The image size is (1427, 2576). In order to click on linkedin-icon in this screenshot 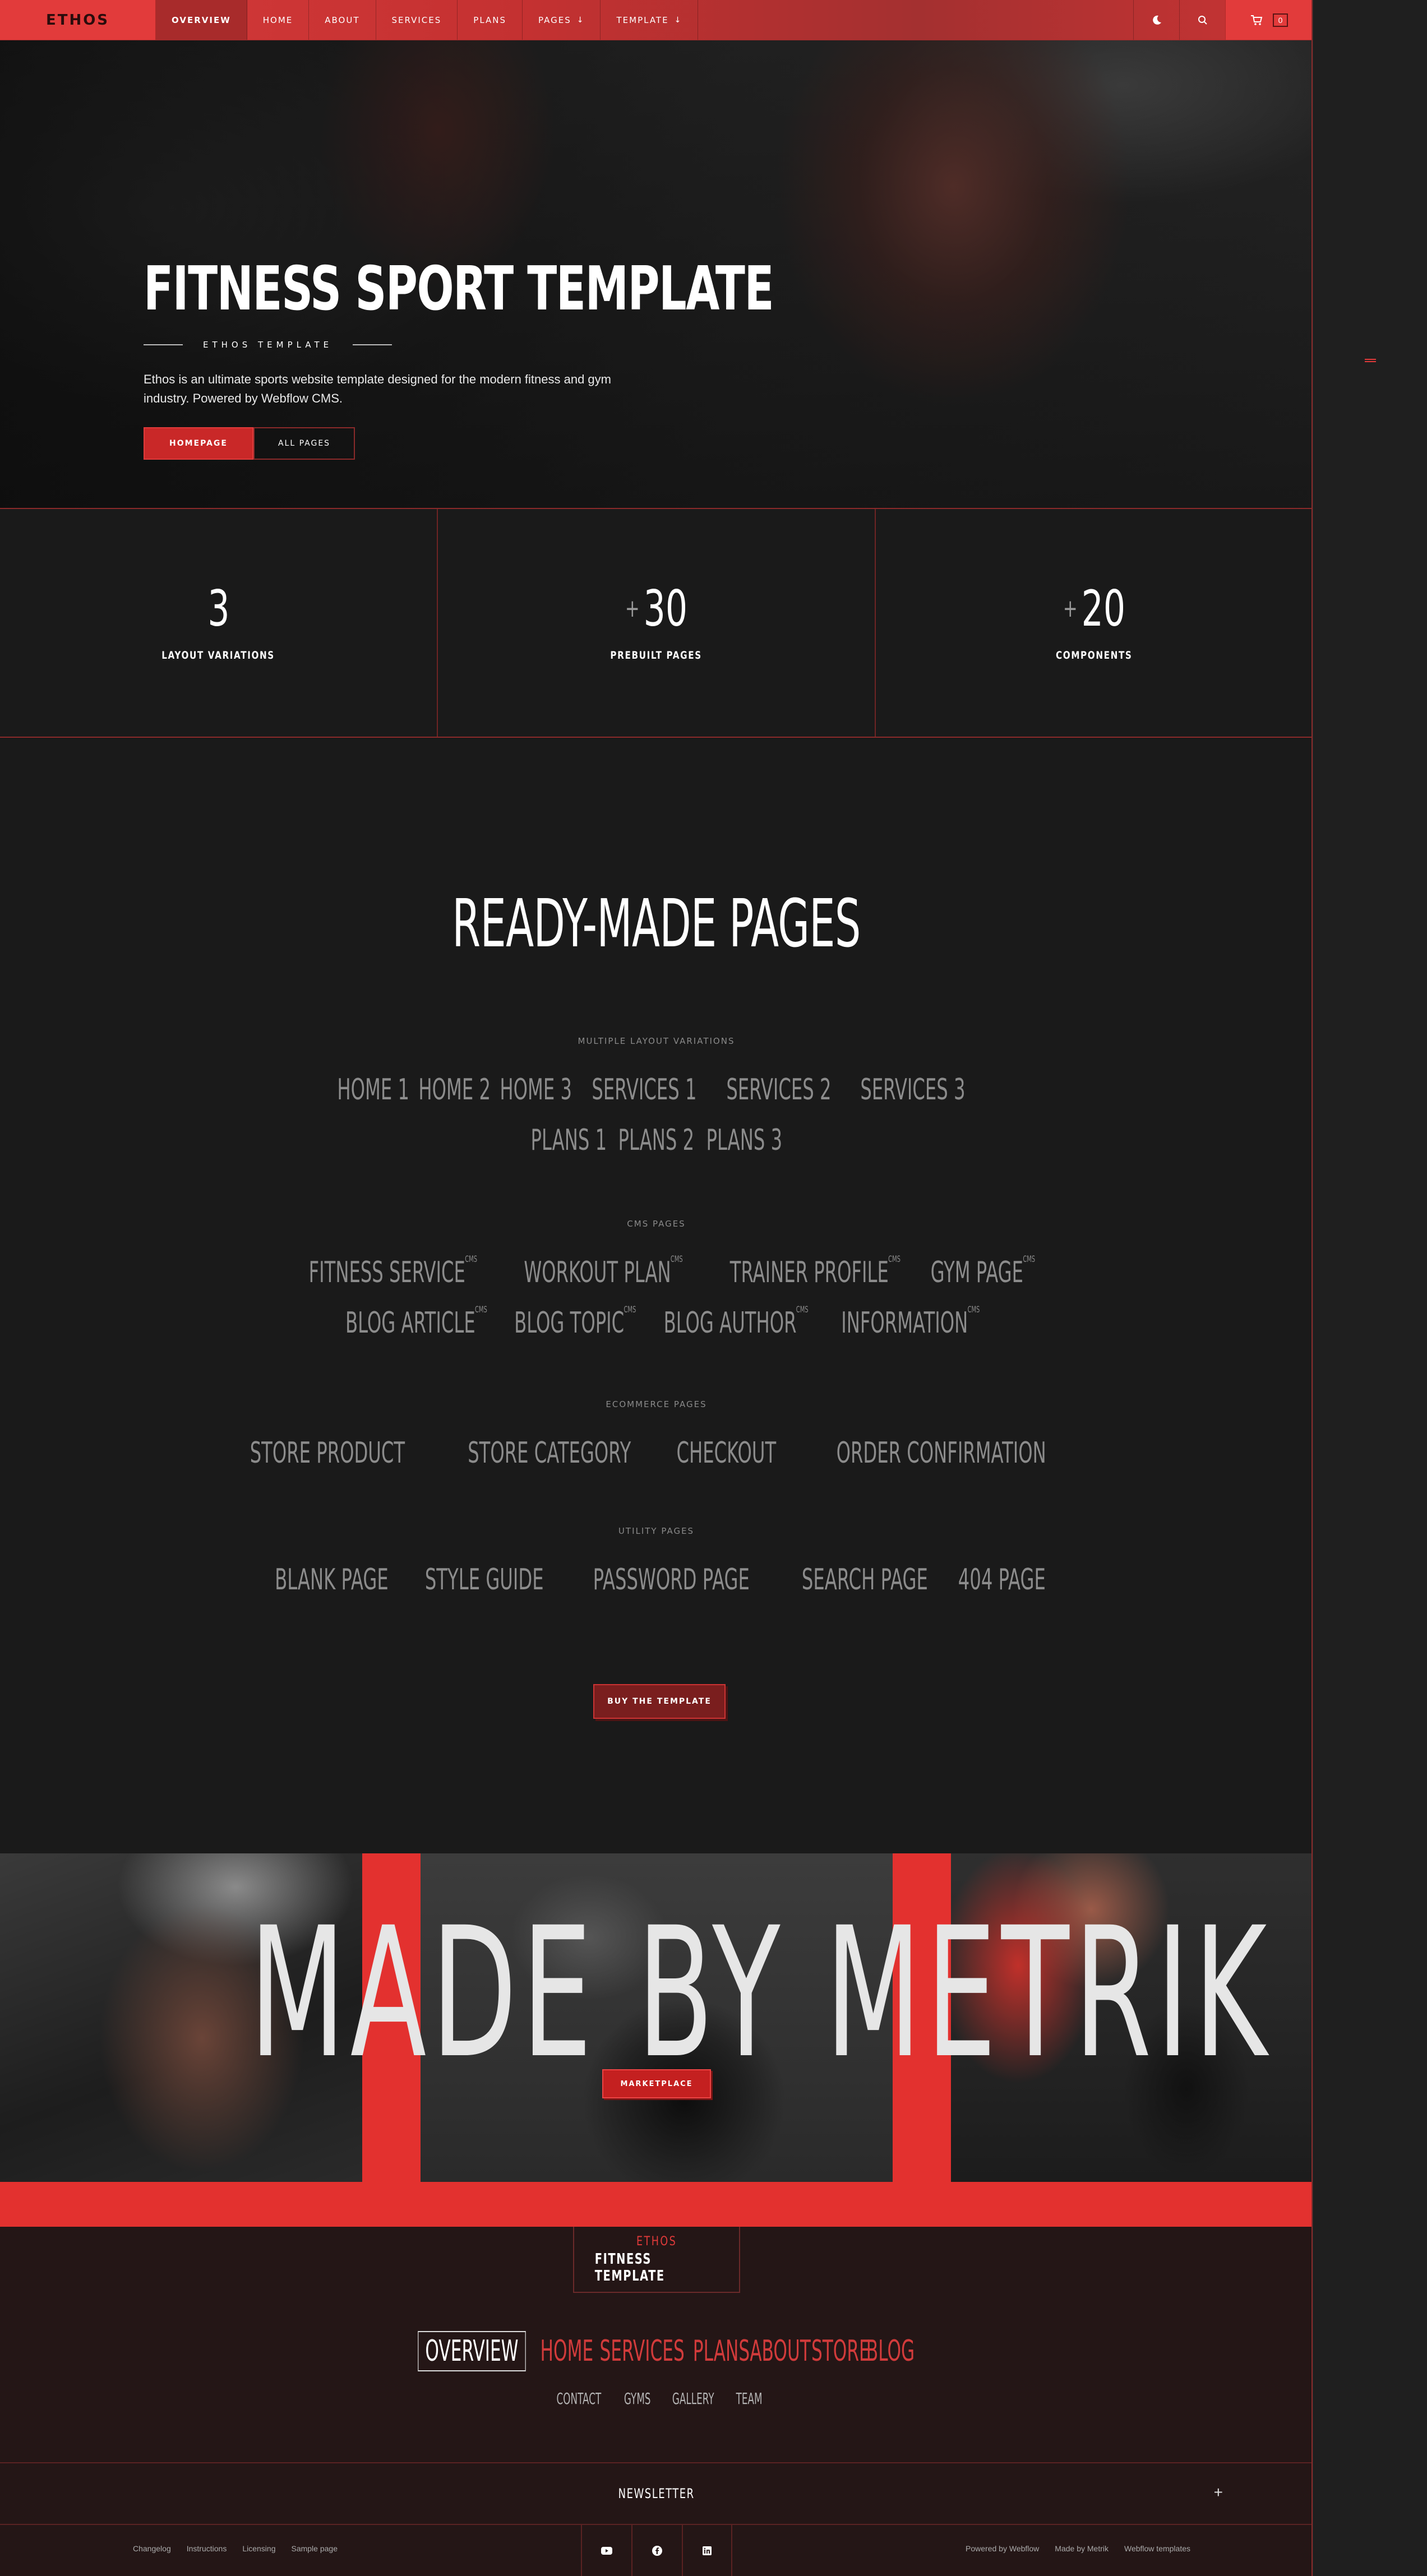, I will do `click(707, 2550)`.